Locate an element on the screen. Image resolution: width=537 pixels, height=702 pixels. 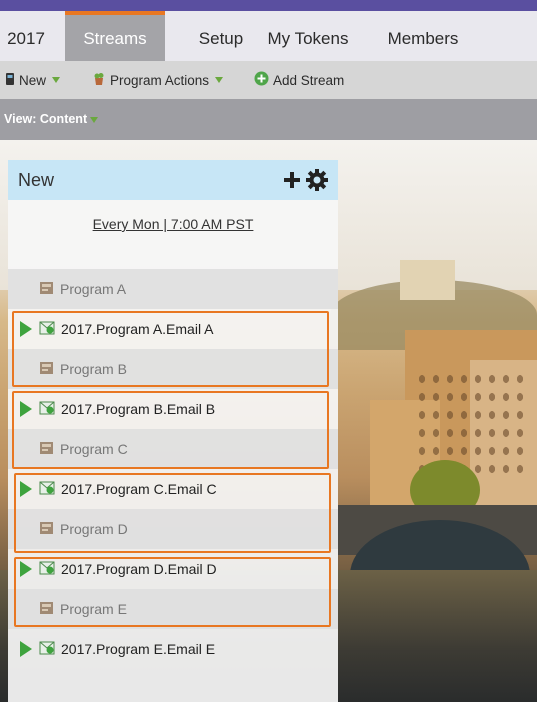
tab-streams: Streams is located at coordinates (115, 36).